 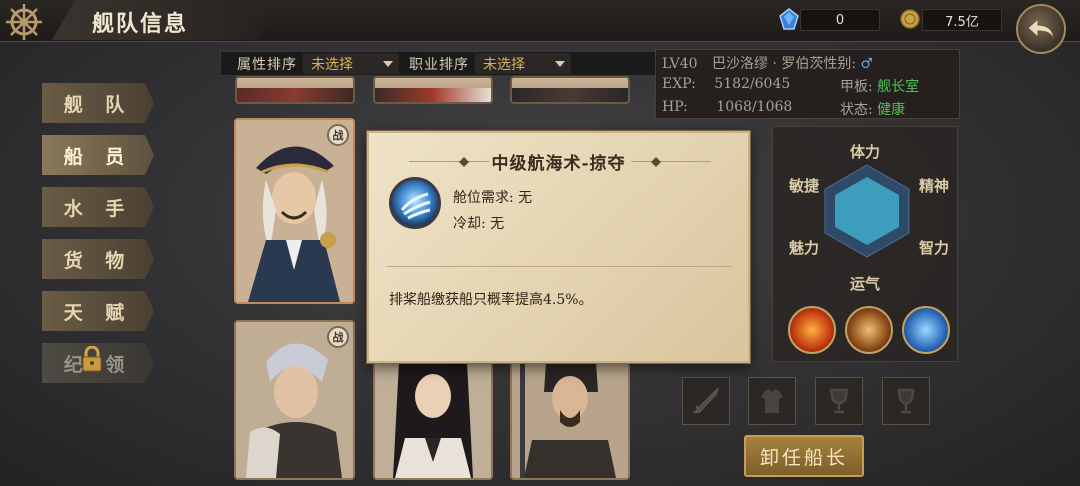 What do you see at coordinates (525, 198) in the screenshot?
I see `cabin-req-value: 无` at bounding box center [525, 198].